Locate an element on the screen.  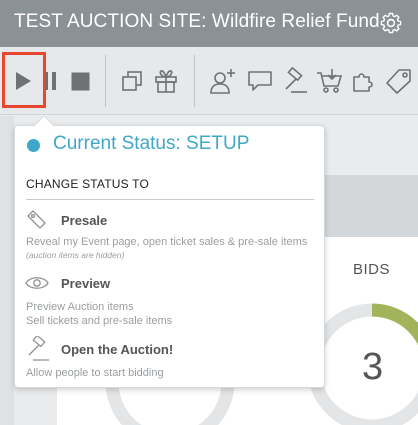
app-title: TEST AUCTION SITE: Wildfire Relief Fund is located at coordinates (197, 21).